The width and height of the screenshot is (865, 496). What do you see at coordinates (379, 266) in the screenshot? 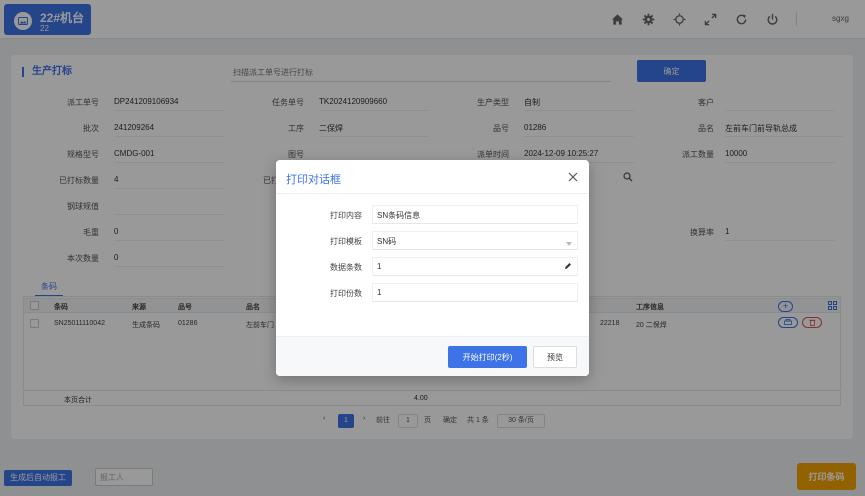
I see `data-count-value: 1` at bounding box center [379, 266].